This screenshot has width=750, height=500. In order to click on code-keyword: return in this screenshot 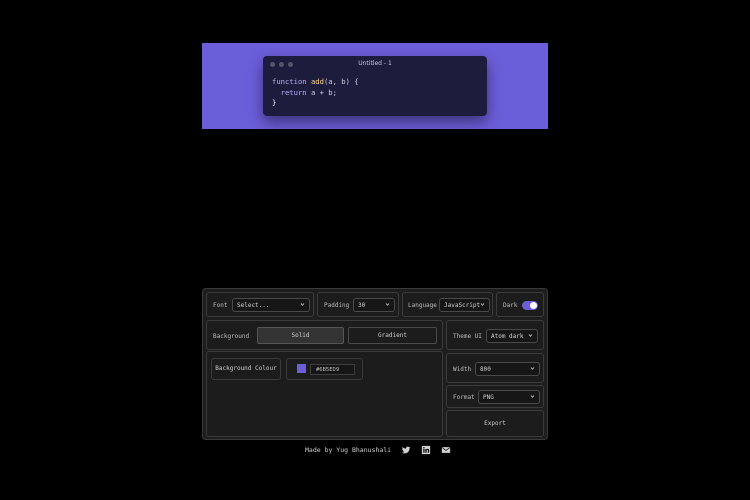, I will do `click(293, 92)`.